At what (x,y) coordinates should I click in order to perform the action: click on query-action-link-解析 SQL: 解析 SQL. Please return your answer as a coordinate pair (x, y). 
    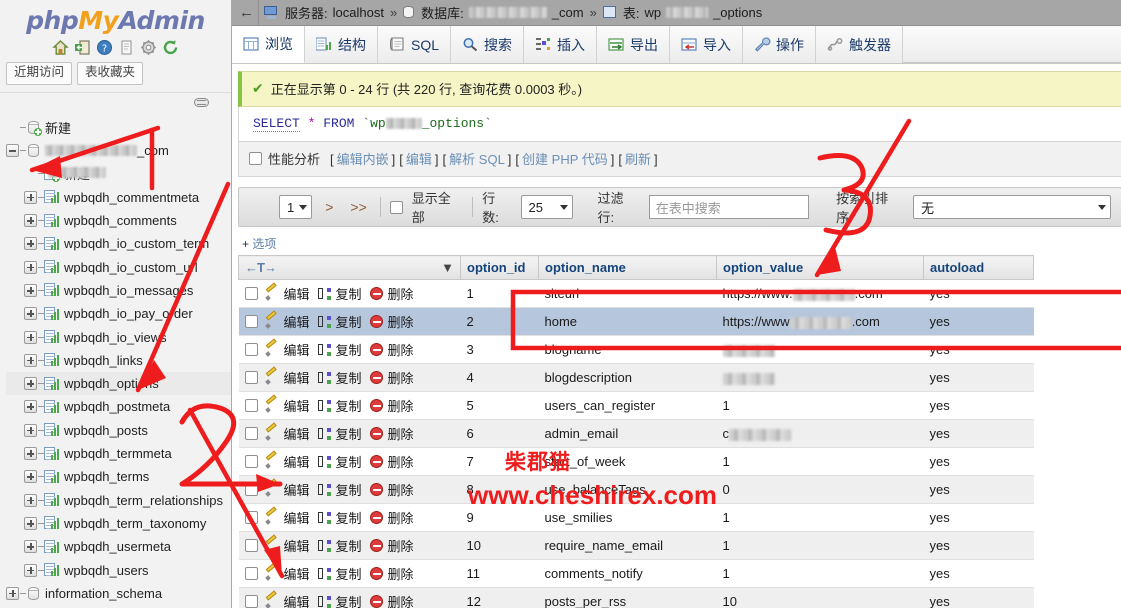
    Looking at the image, I should click on (477, 159).